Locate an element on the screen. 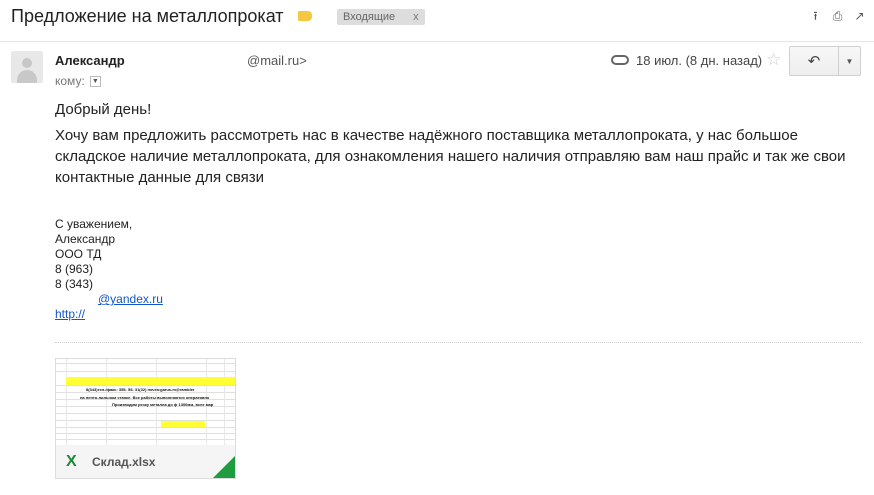  attachment-filename: Склад.xlsx is located at coordinates (124, 462).